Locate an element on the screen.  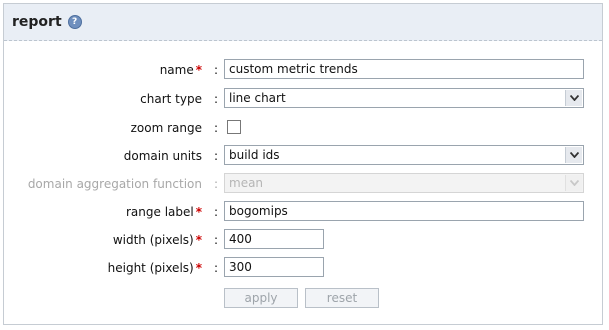
domain-units-select: build ids is located at coordinates (404, 155).